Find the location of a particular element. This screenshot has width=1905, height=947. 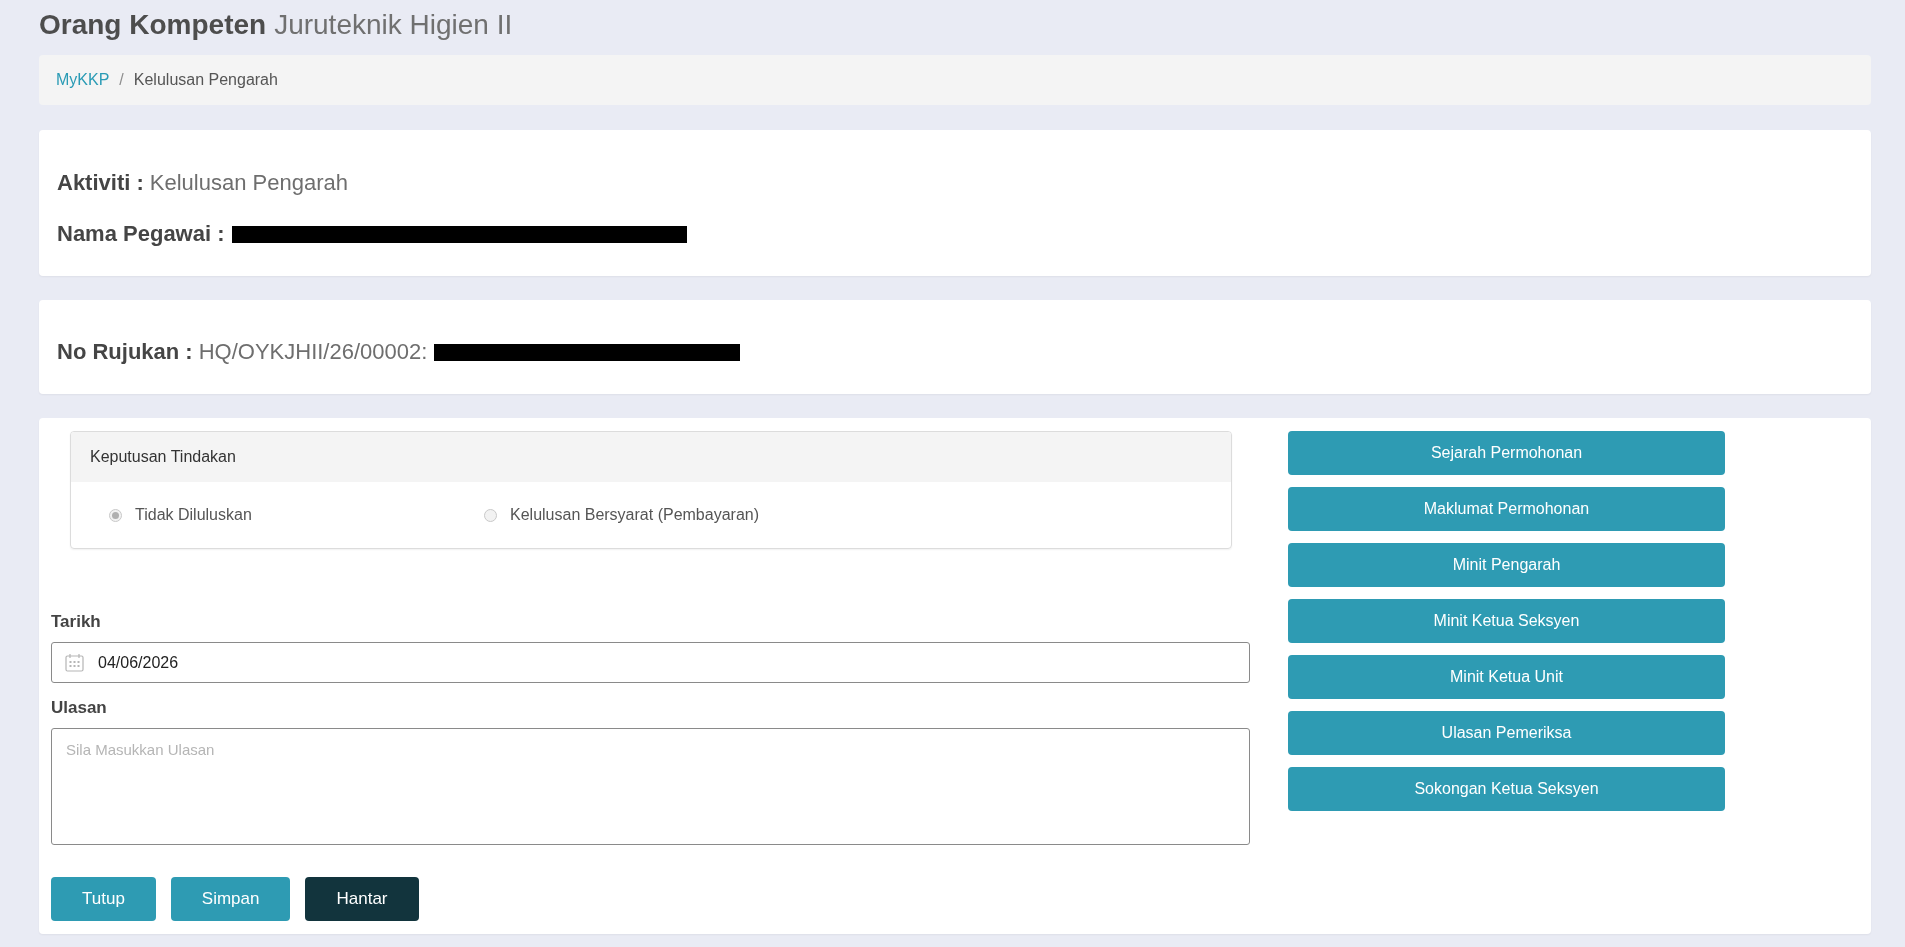

page-subtitle: Juruteknik Higien II is located at coordinates (393, 25).